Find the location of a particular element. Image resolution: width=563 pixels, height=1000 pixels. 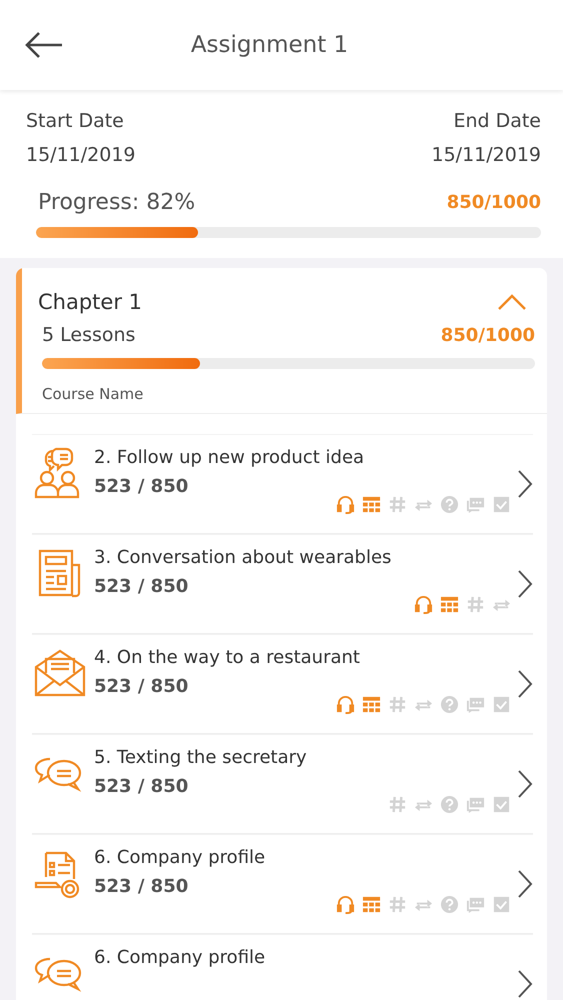

chapter-score: 850/1000 is located at coordinates (487, 335).